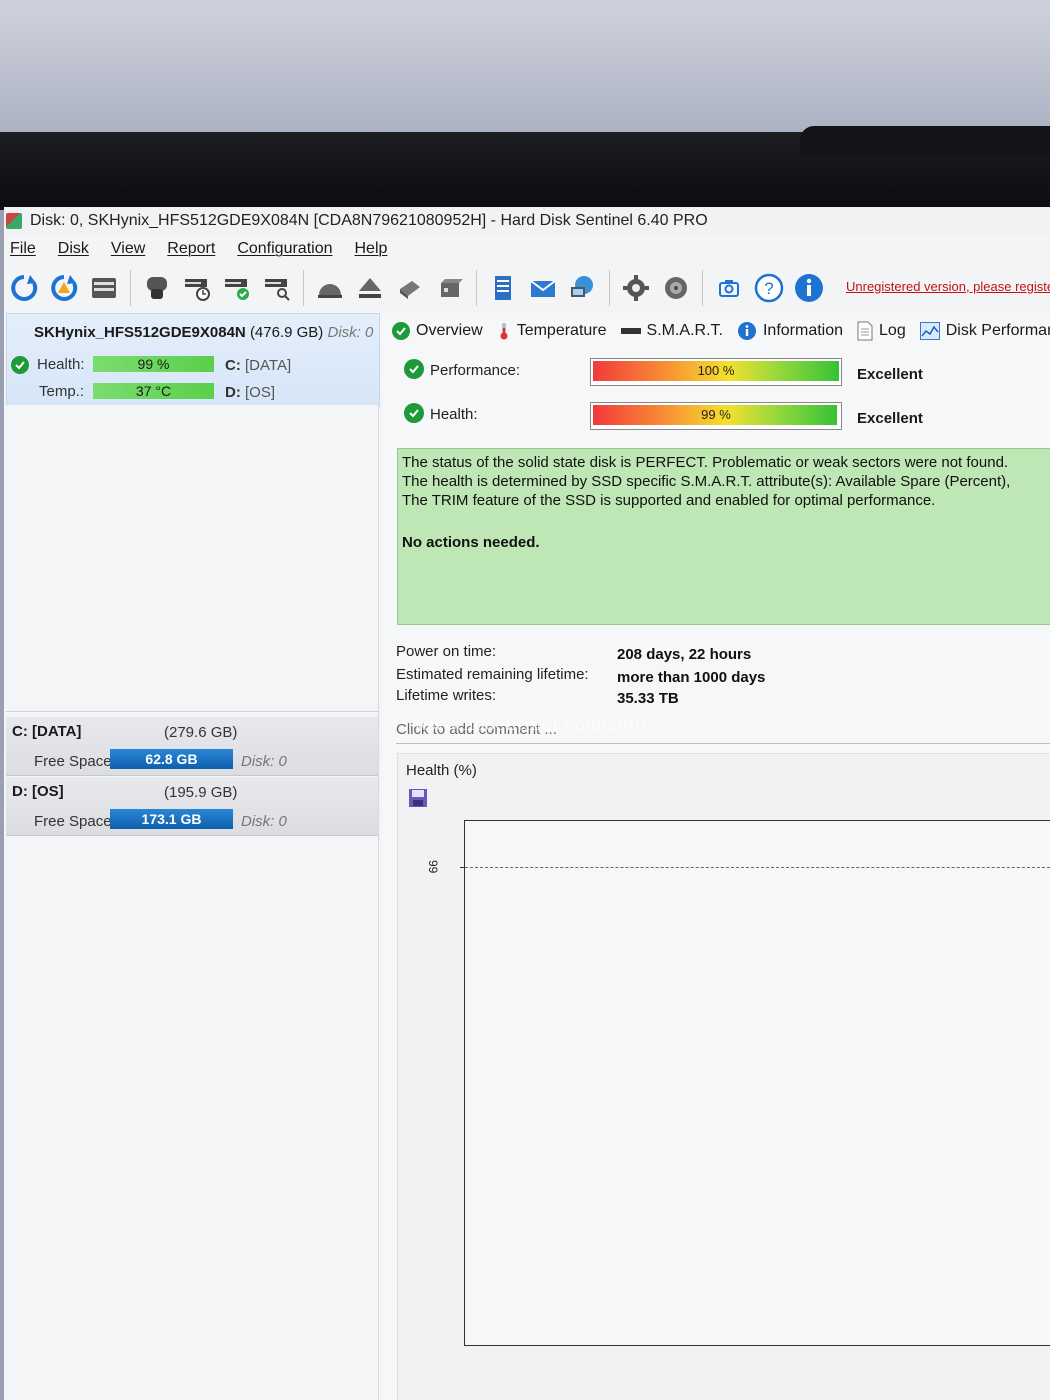 The height and width of the screenshot is (1400, 1050). What do you see at coordinates (441, 770) in the screenshot?
I see `chart-title: Health (%)` at bounding box center [441, 770].